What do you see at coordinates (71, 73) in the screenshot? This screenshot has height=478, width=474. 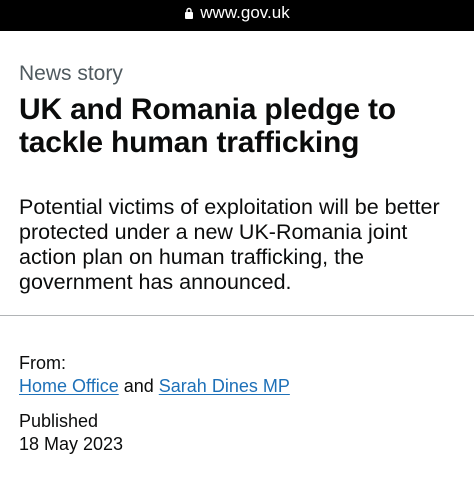 I see `content-type-label: News story` at bounding box center [71, 73].